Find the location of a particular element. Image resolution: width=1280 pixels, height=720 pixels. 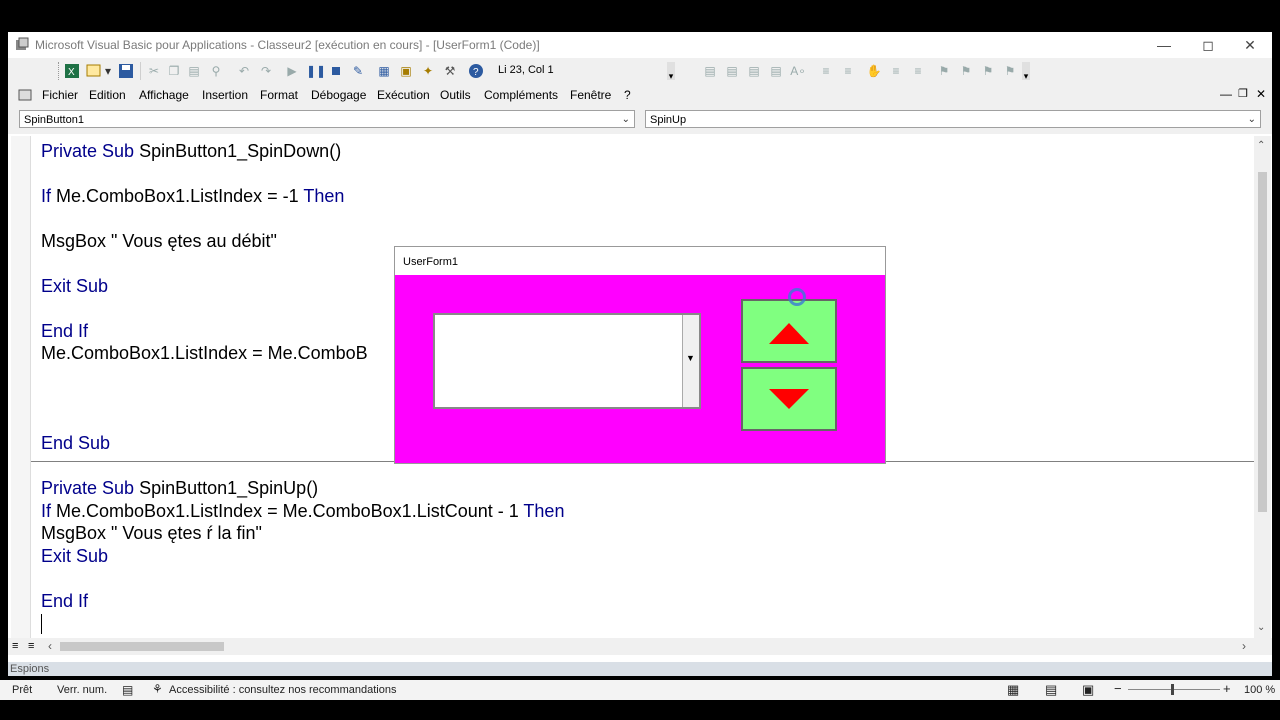

procedure-view-icon: ≡ is located at coordinates (15, 646).